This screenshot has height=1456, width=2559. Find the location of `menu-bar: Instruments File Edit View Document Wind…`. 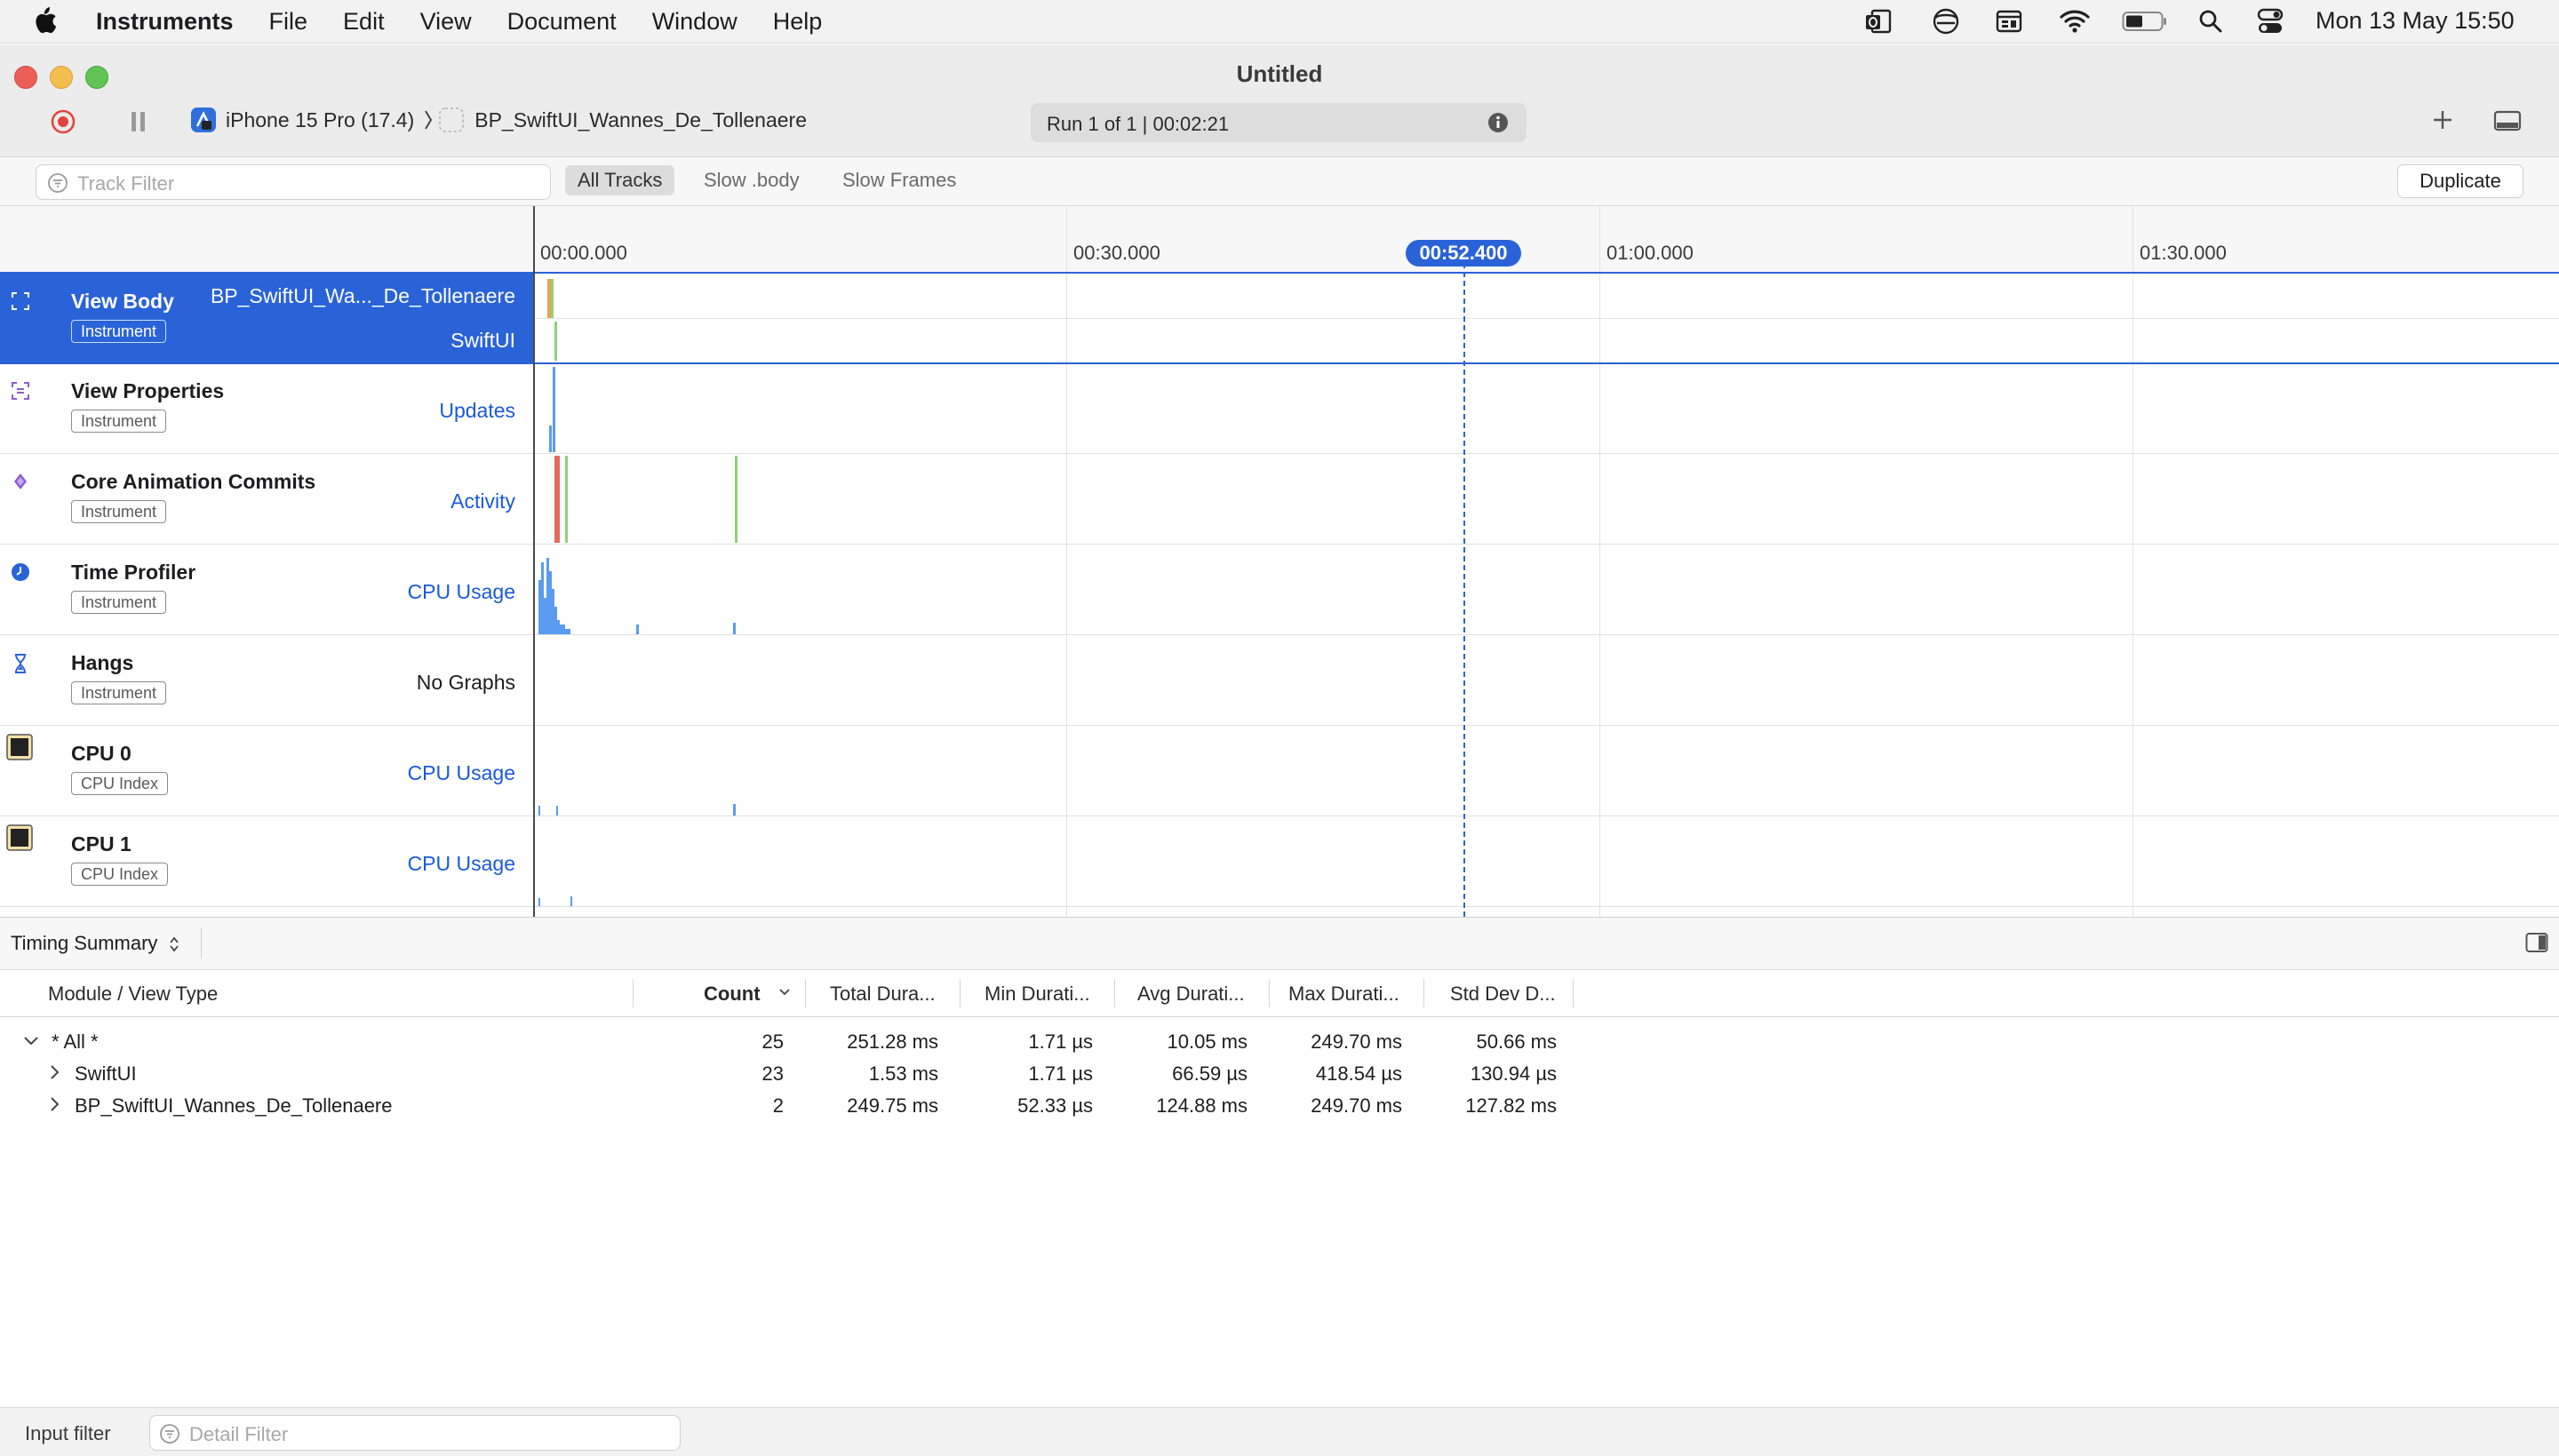

menu-bar: Instruments File Edit View Document Wind… is located at coordinates (1279, 22).